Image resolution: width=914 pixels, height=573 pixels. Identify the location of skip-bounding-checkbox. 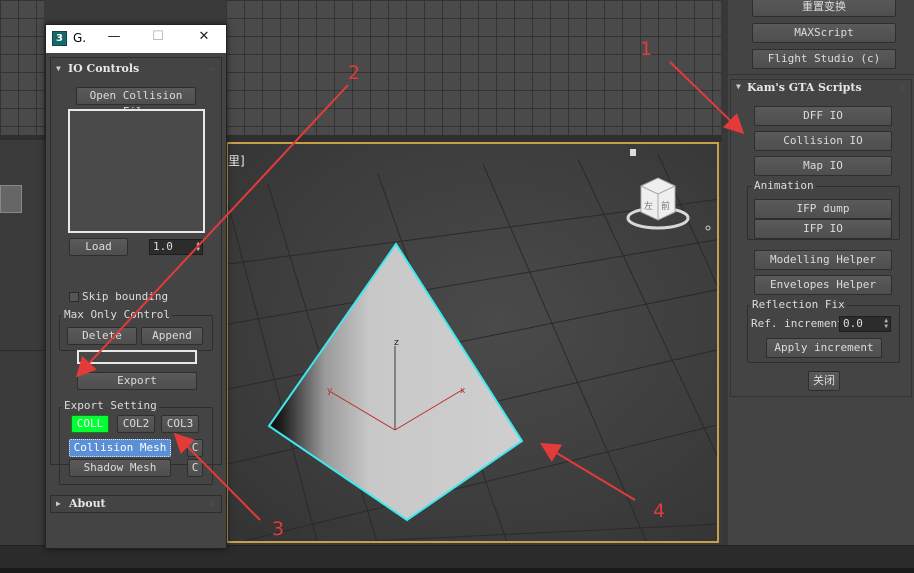
(74, 297).